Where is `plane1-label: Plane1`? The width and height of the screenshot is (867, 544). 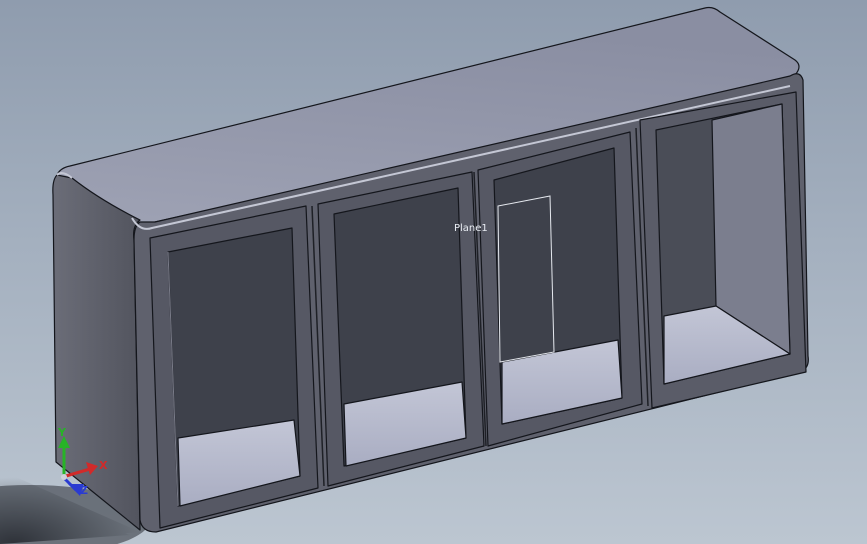
plane1-label: Plane1 is located at coordinates (471, 228).